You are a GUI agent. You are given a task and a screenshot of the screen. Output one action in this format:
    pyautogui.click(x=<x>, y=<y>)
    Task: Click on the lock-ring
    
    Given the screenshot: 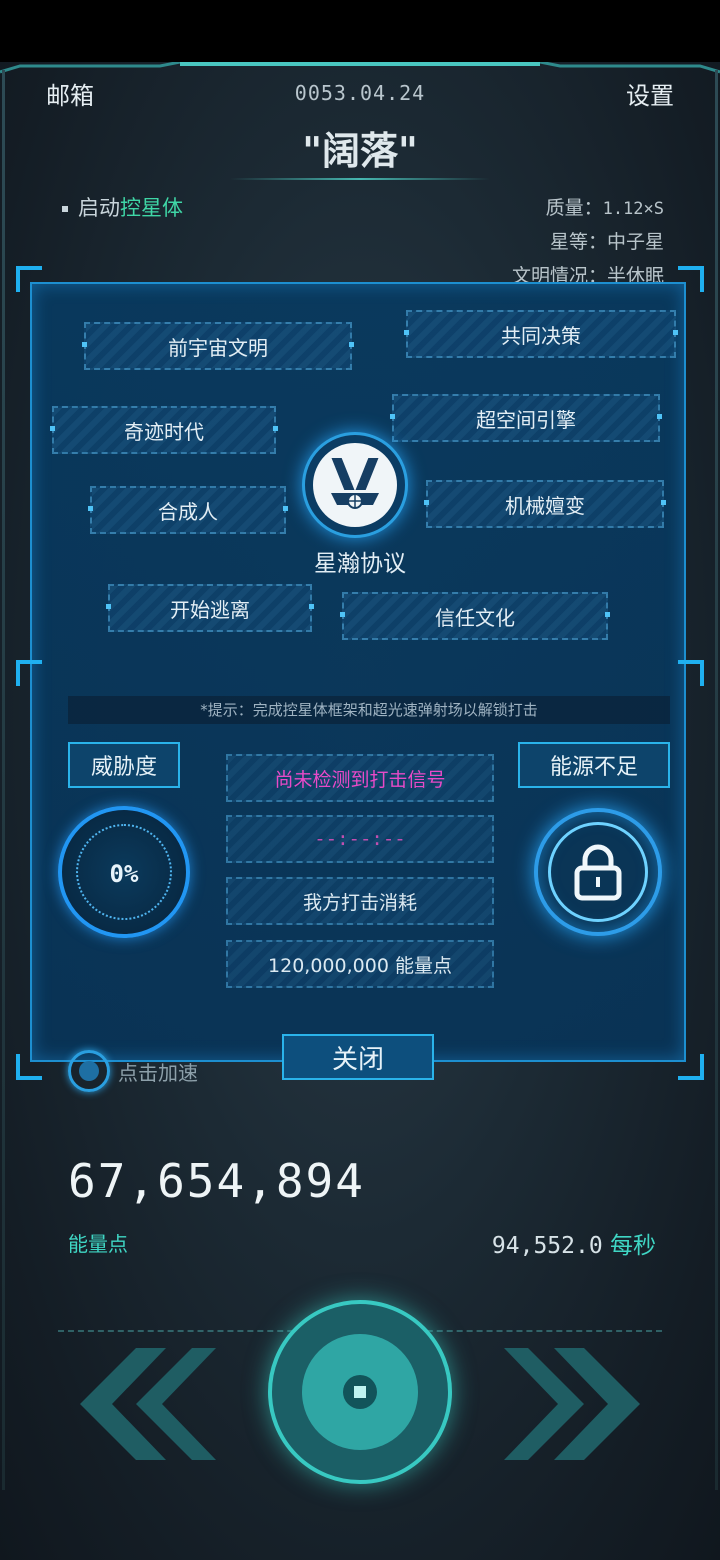 What is the action you would take?
    pyautogui.click(x=598, y=872)
    